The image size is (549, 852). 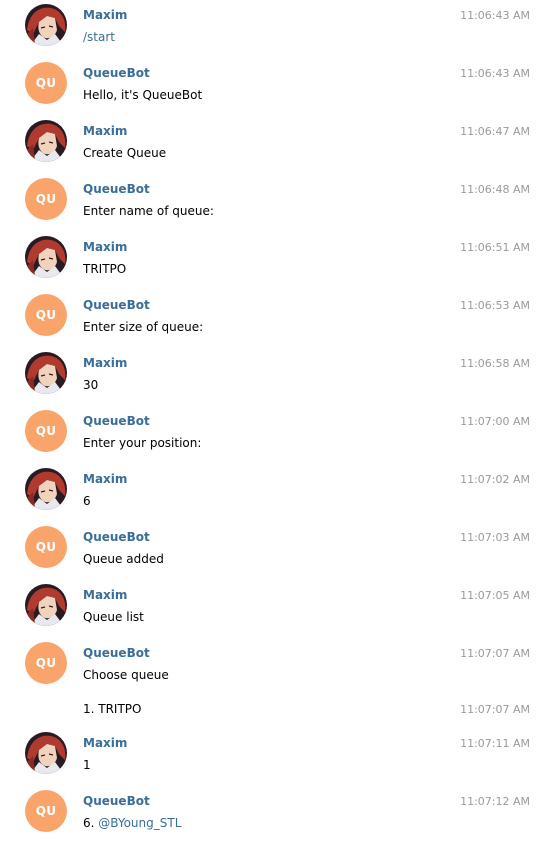 What do you see at coordinates (495, 363) in the screenshot?
I see `timestamp: 11:06:58 AM` at bounding box center [495, 363].